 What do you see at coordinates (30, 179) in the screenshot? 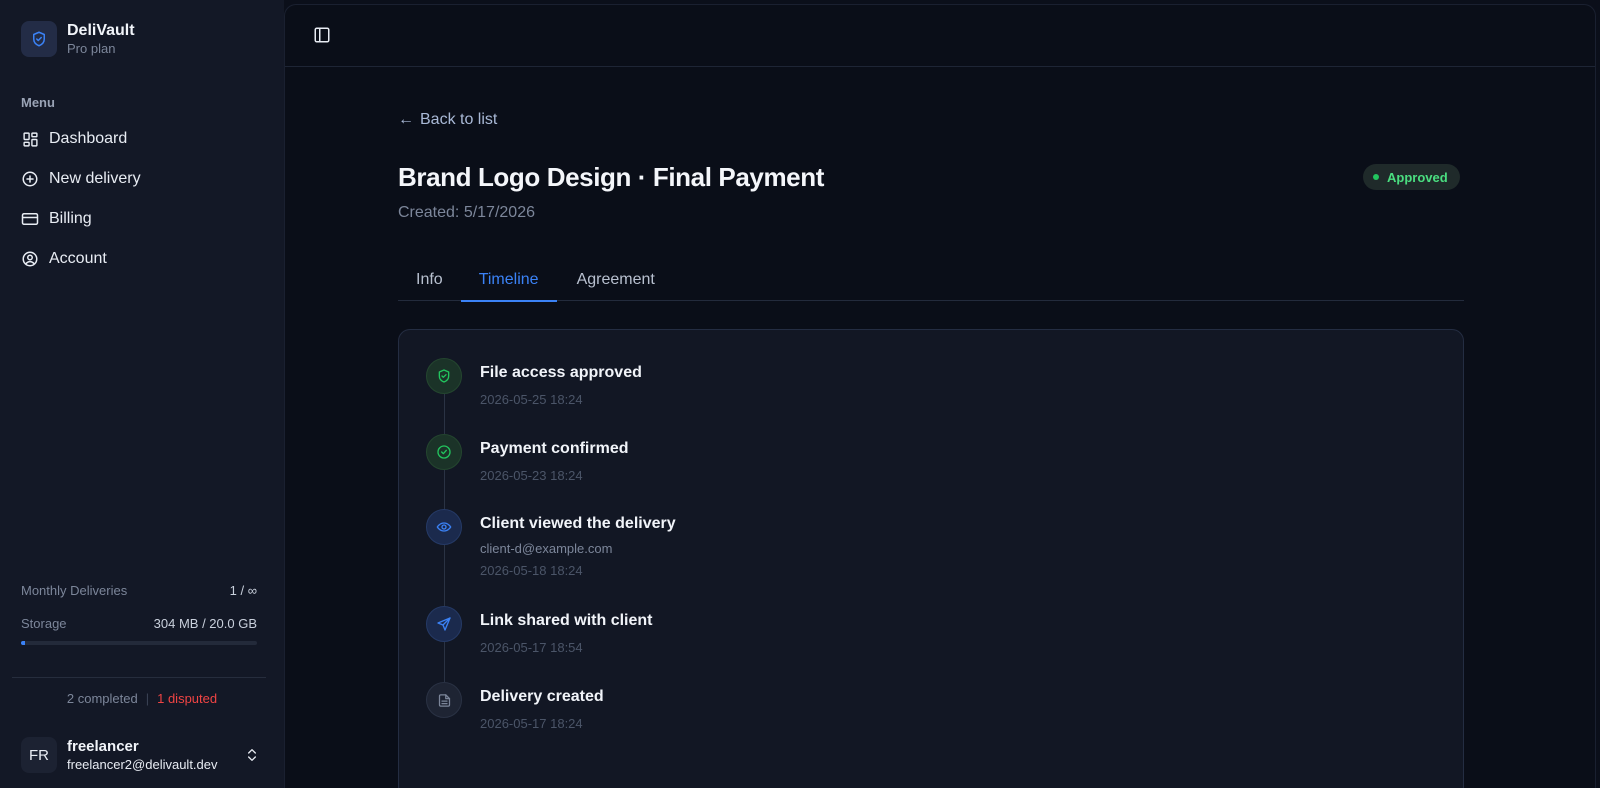
I see `plus-circle-icon` at bounding box center [30, 179].